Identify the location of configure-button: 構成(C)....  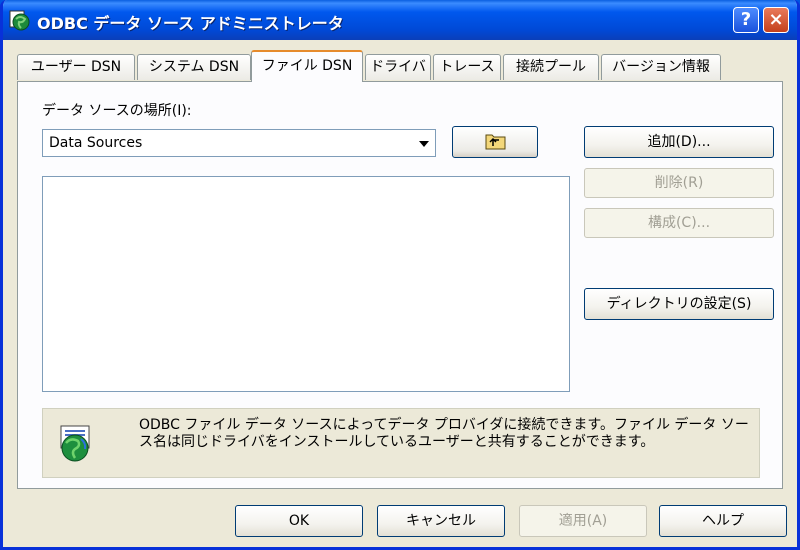
(679, 223).